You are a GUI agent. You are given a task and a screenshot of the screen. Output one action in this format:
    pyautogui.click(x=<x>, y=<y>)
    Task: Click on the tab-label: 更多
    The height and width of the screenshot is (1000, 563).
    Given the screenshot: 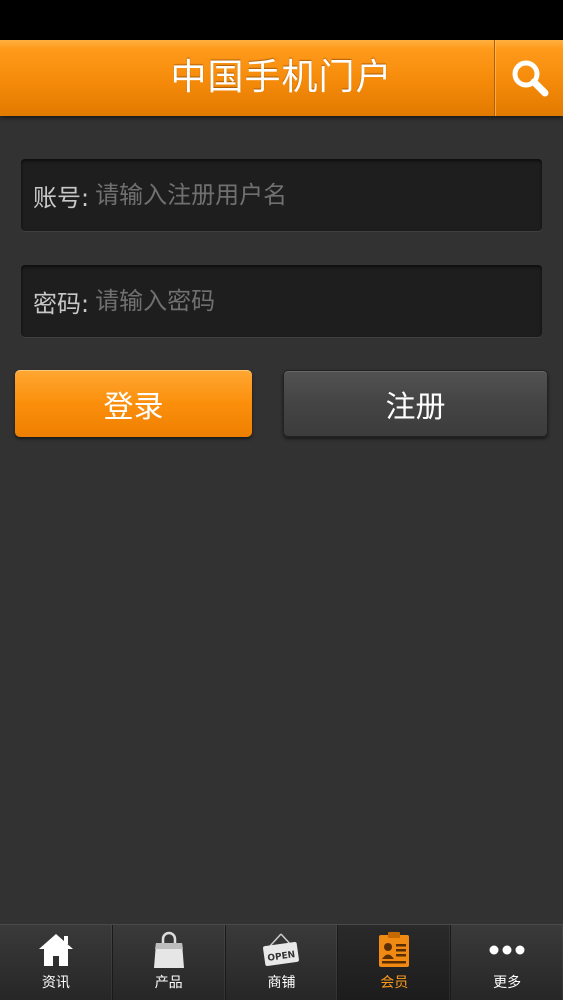 What is the action you would take?
    pyautogui.click(x=507, y=983)
    